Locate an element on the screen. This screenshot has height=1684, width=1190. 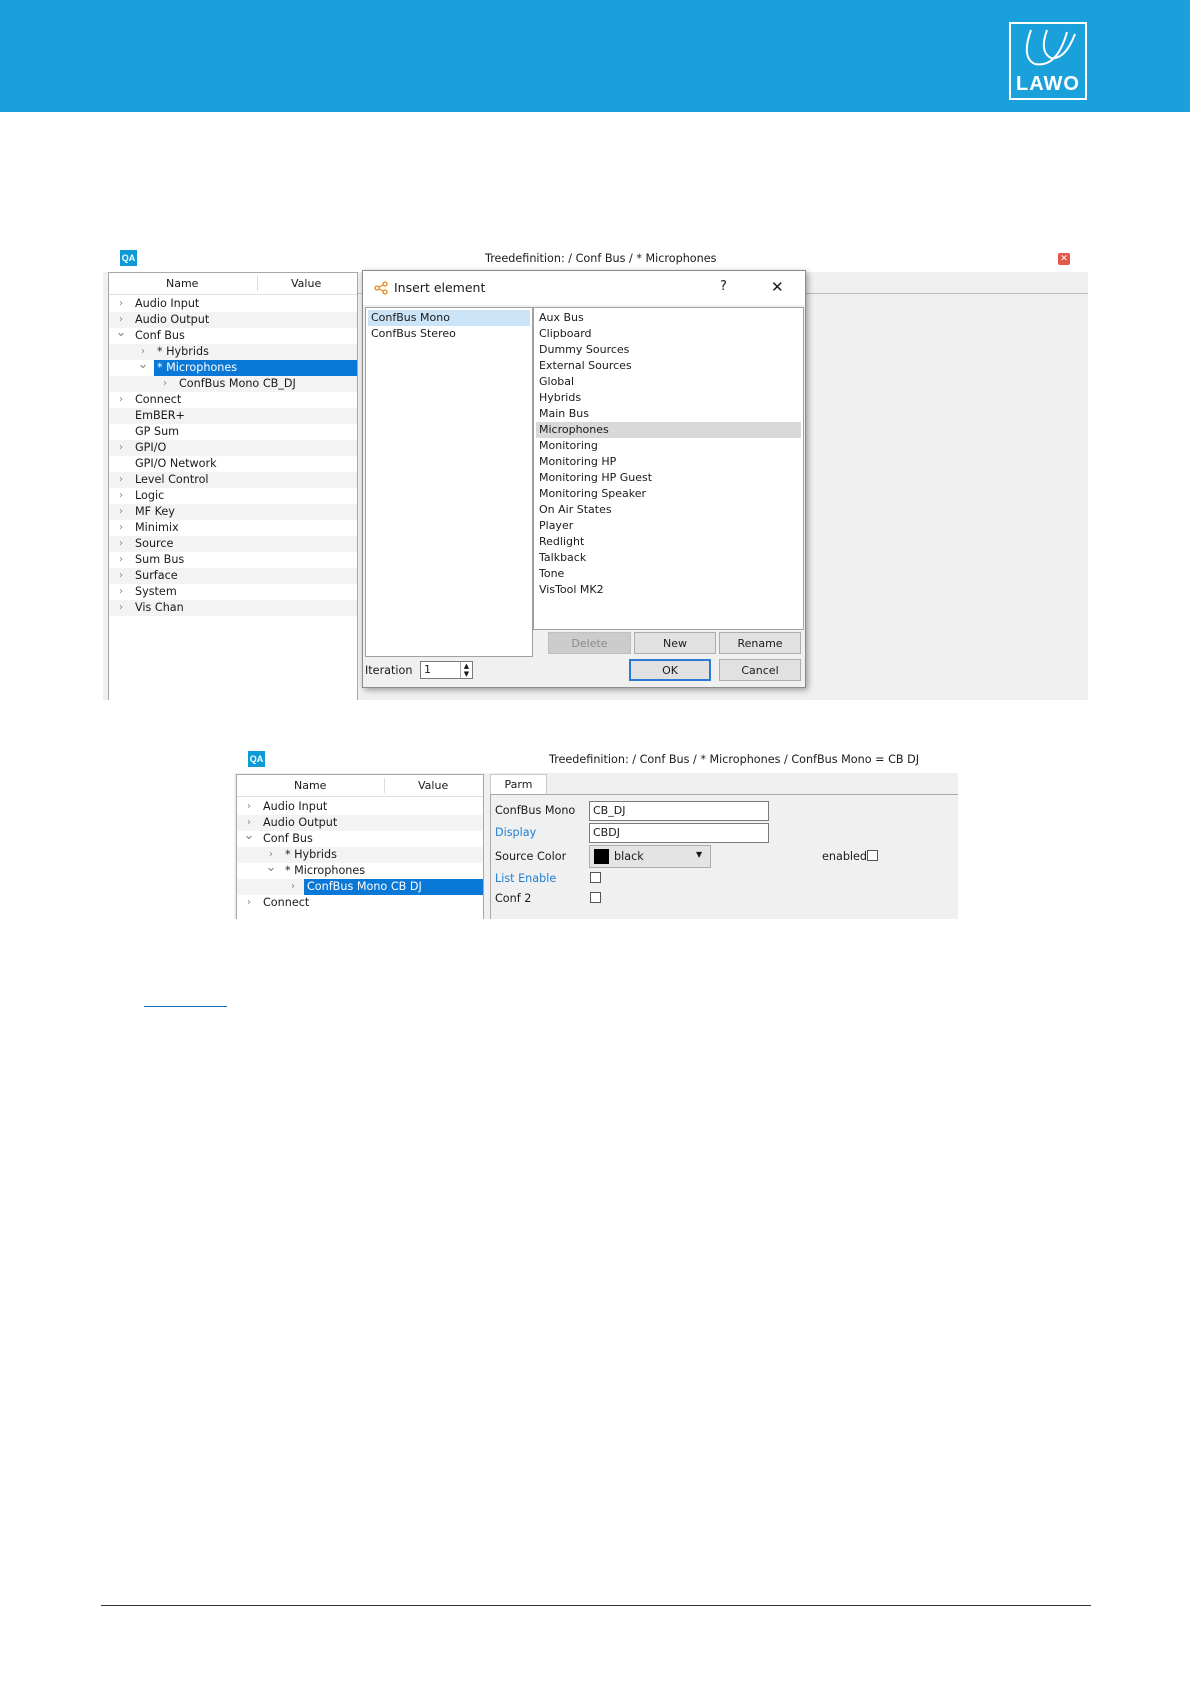
list-item: VisTool MK2 is located at coordinates (668, 590).